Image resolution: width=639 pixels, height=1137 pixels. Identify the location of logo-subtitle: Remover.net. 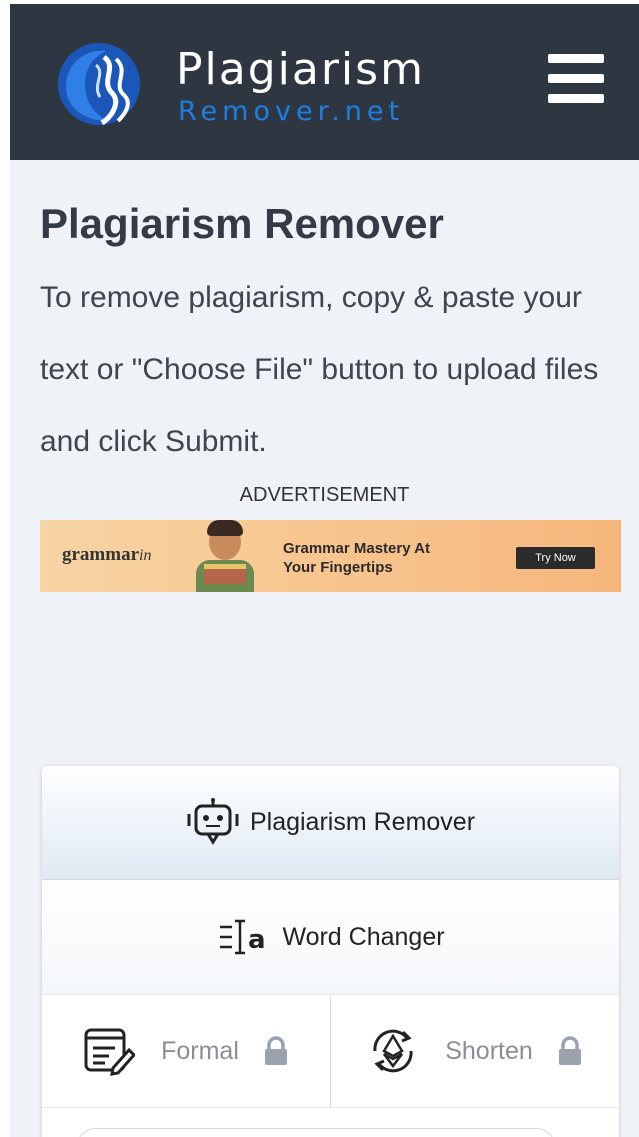
(291, 111).